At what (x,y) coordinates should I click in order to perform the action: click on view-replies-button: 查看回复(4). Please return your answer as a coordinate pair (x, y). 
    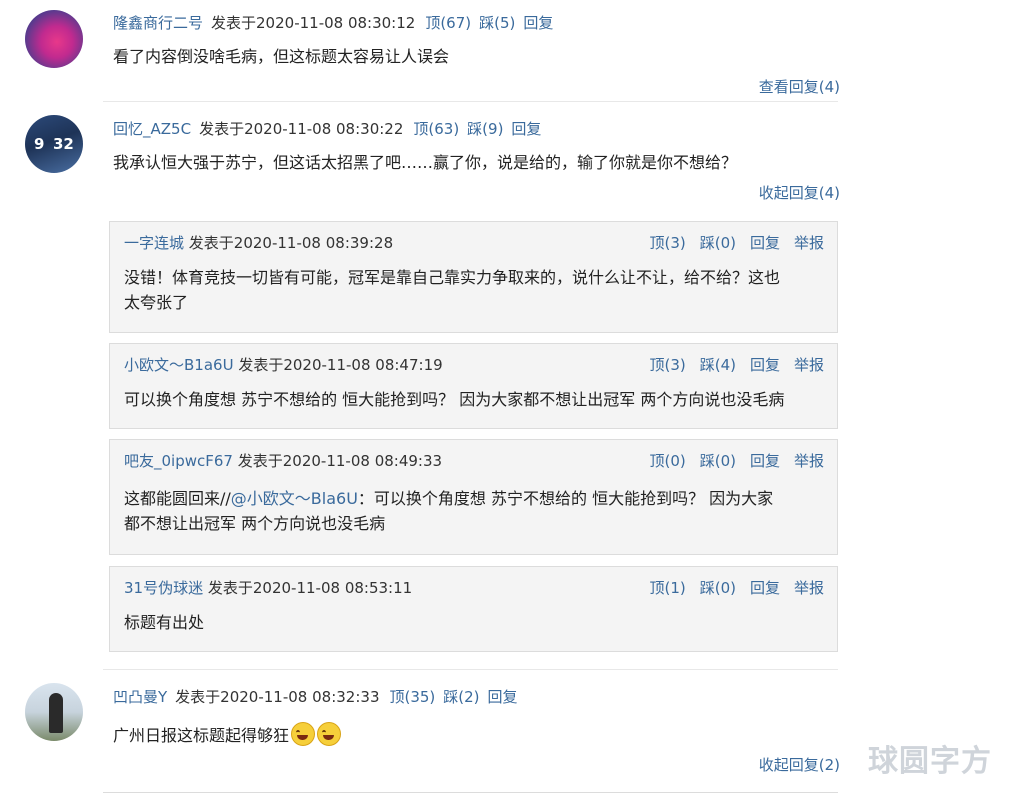
    Looking at the image, I should click on (799, 87).